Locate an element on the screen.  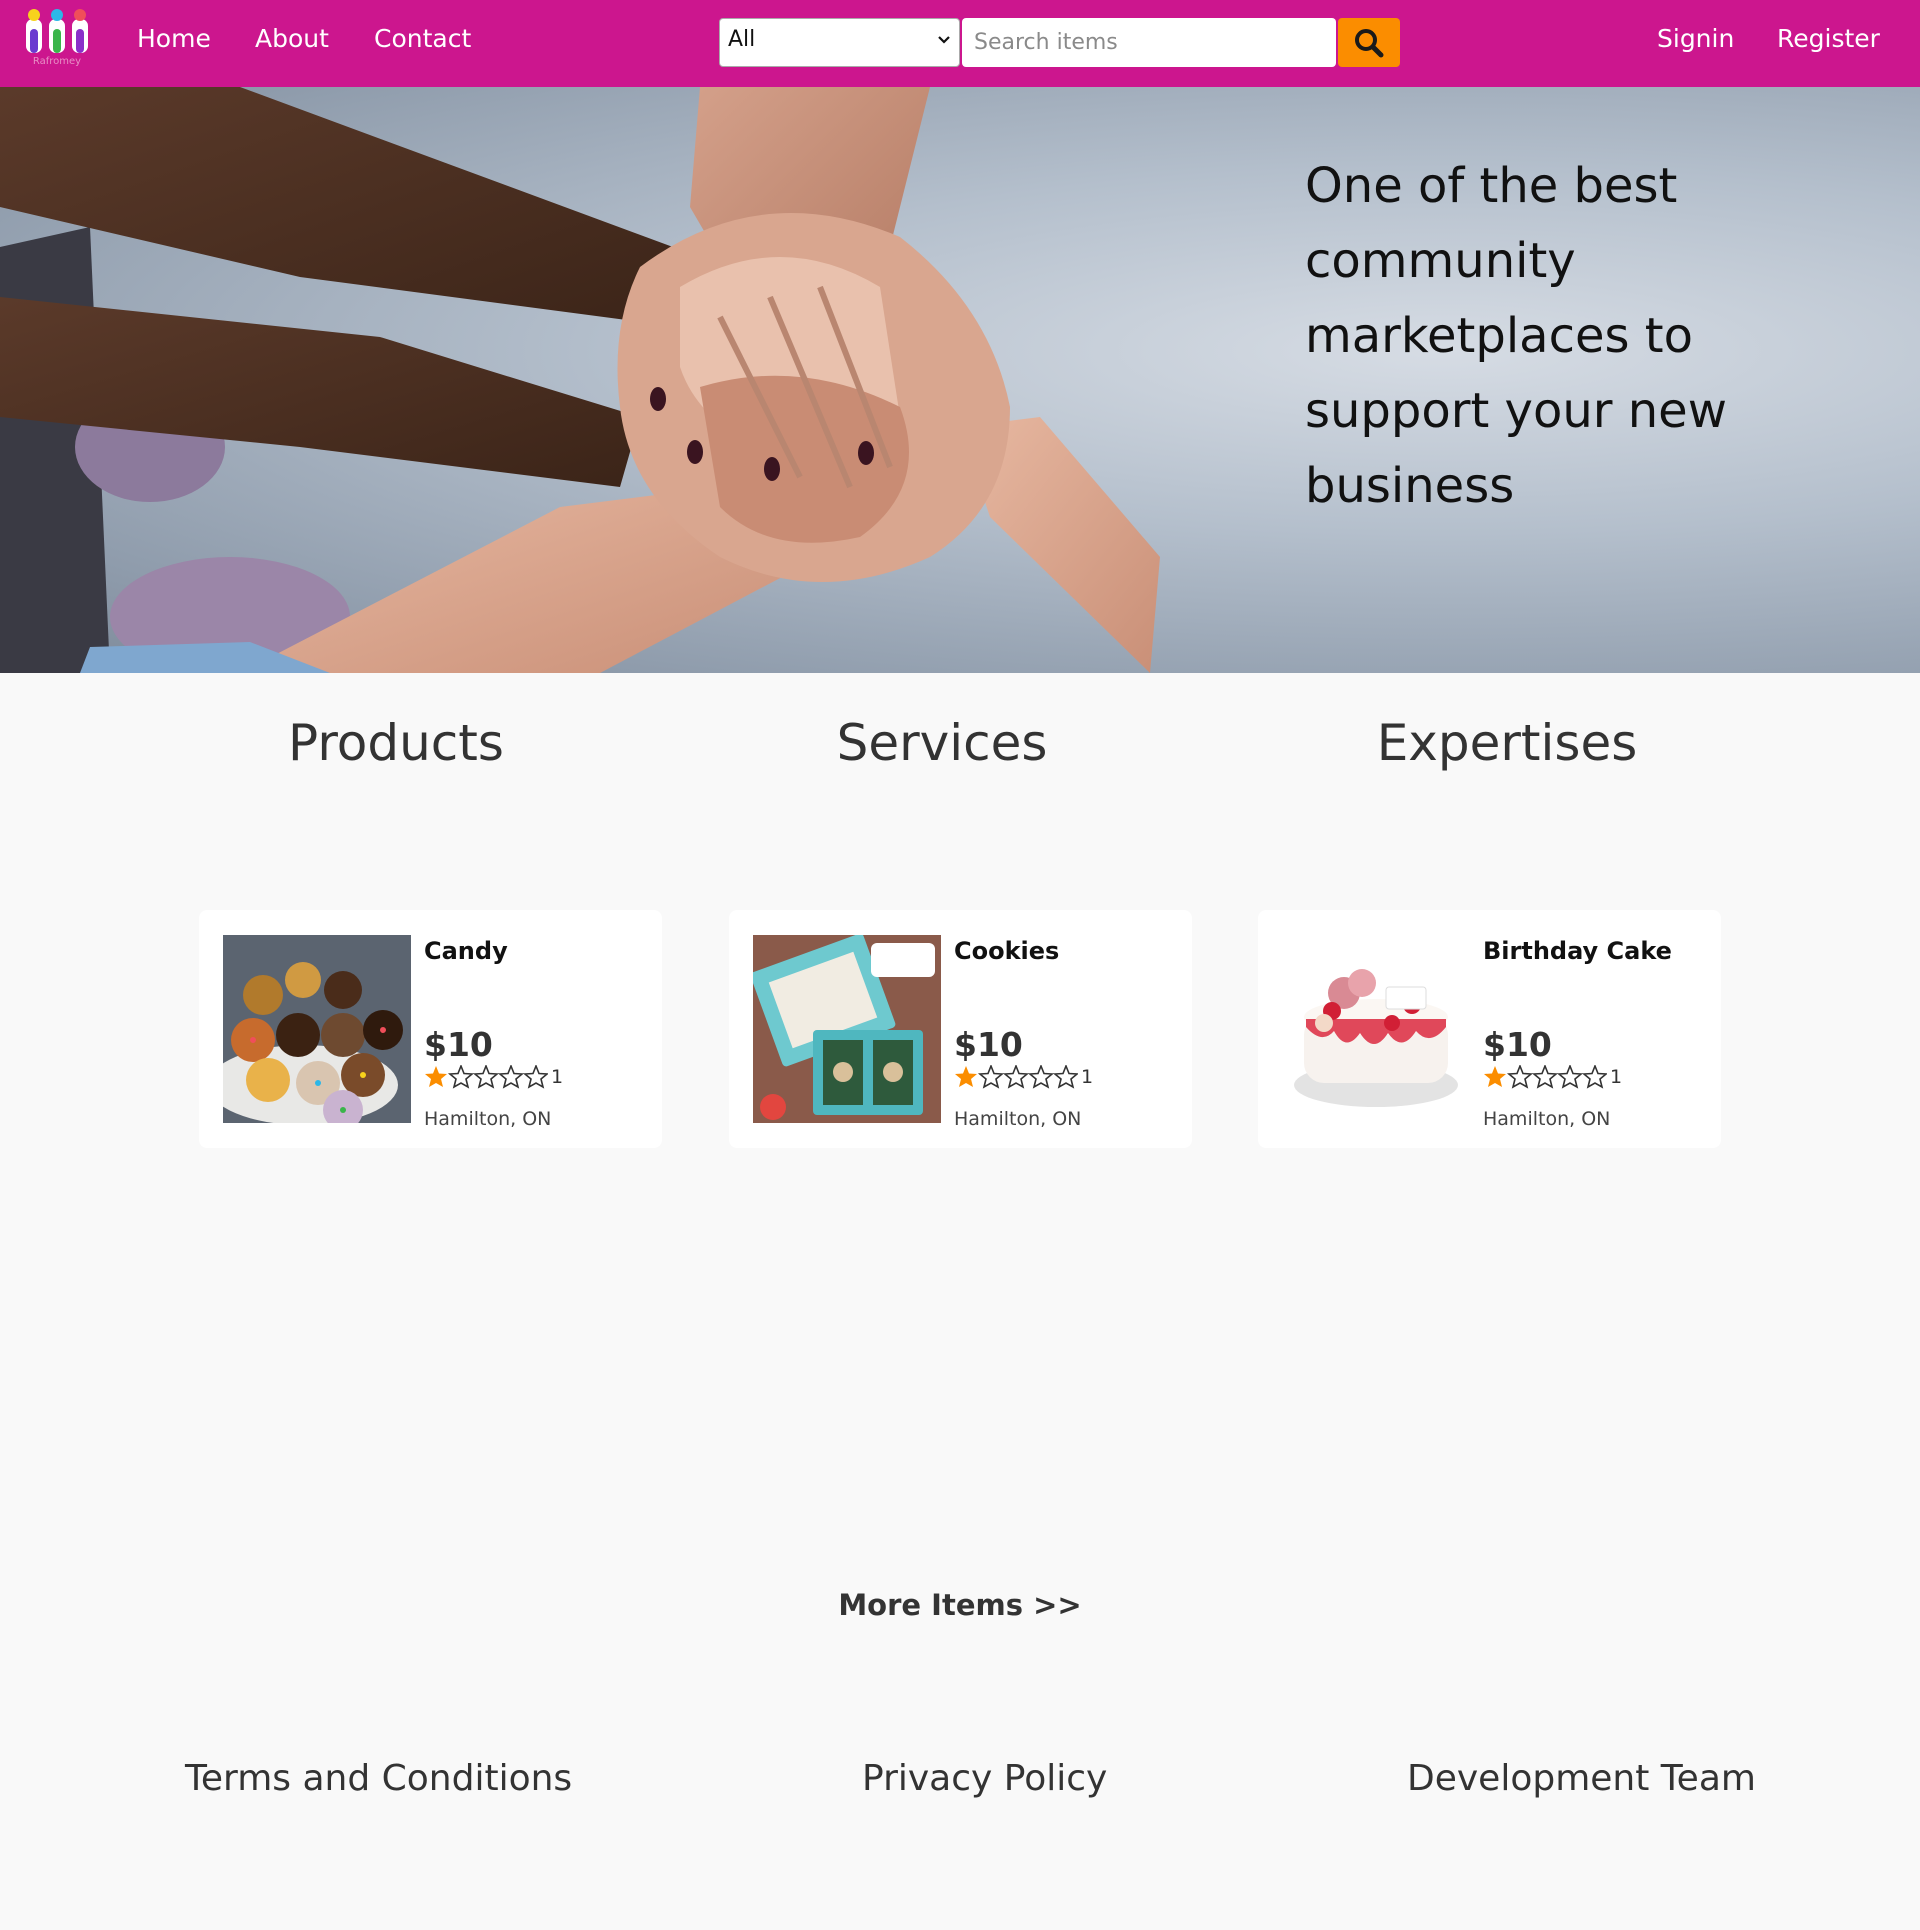
item-title: Candy is located at coordinates (466, 951).